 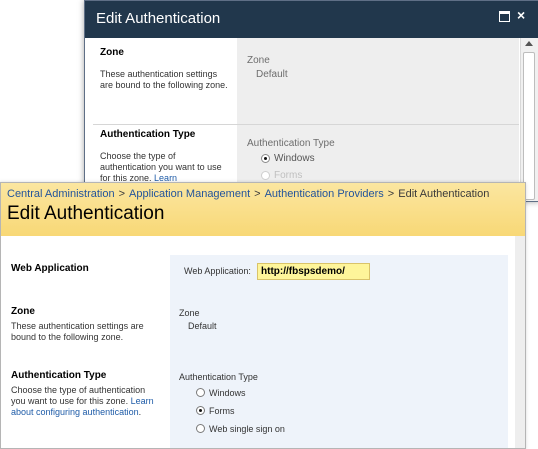 I want to click on maximize-icon, so click(x=504, y=16).